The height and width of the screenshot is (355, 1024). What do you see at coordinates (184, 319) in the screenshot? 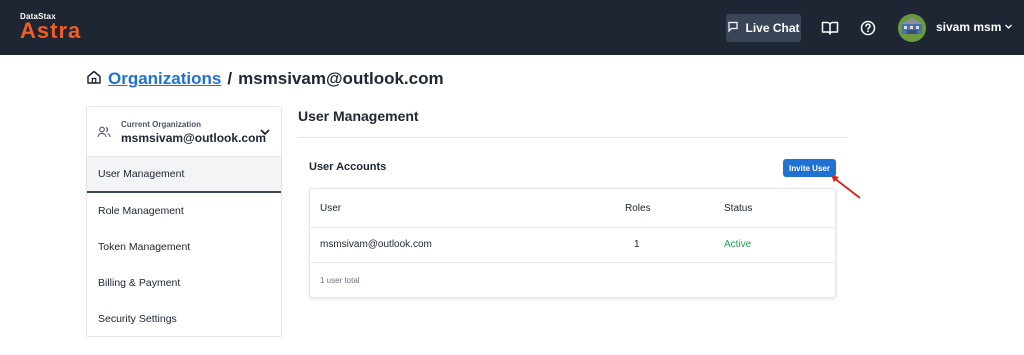
I see `sidebar-item-security-settings: Security Settings` at bounding box center [184, 319].